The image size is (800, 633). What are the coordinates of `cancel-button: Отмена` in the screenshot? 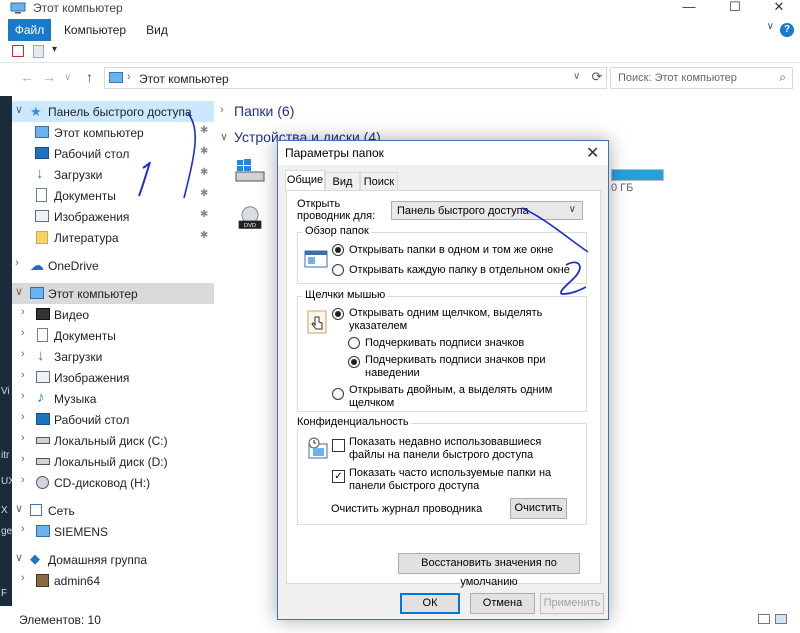 It's located at (502, 603).